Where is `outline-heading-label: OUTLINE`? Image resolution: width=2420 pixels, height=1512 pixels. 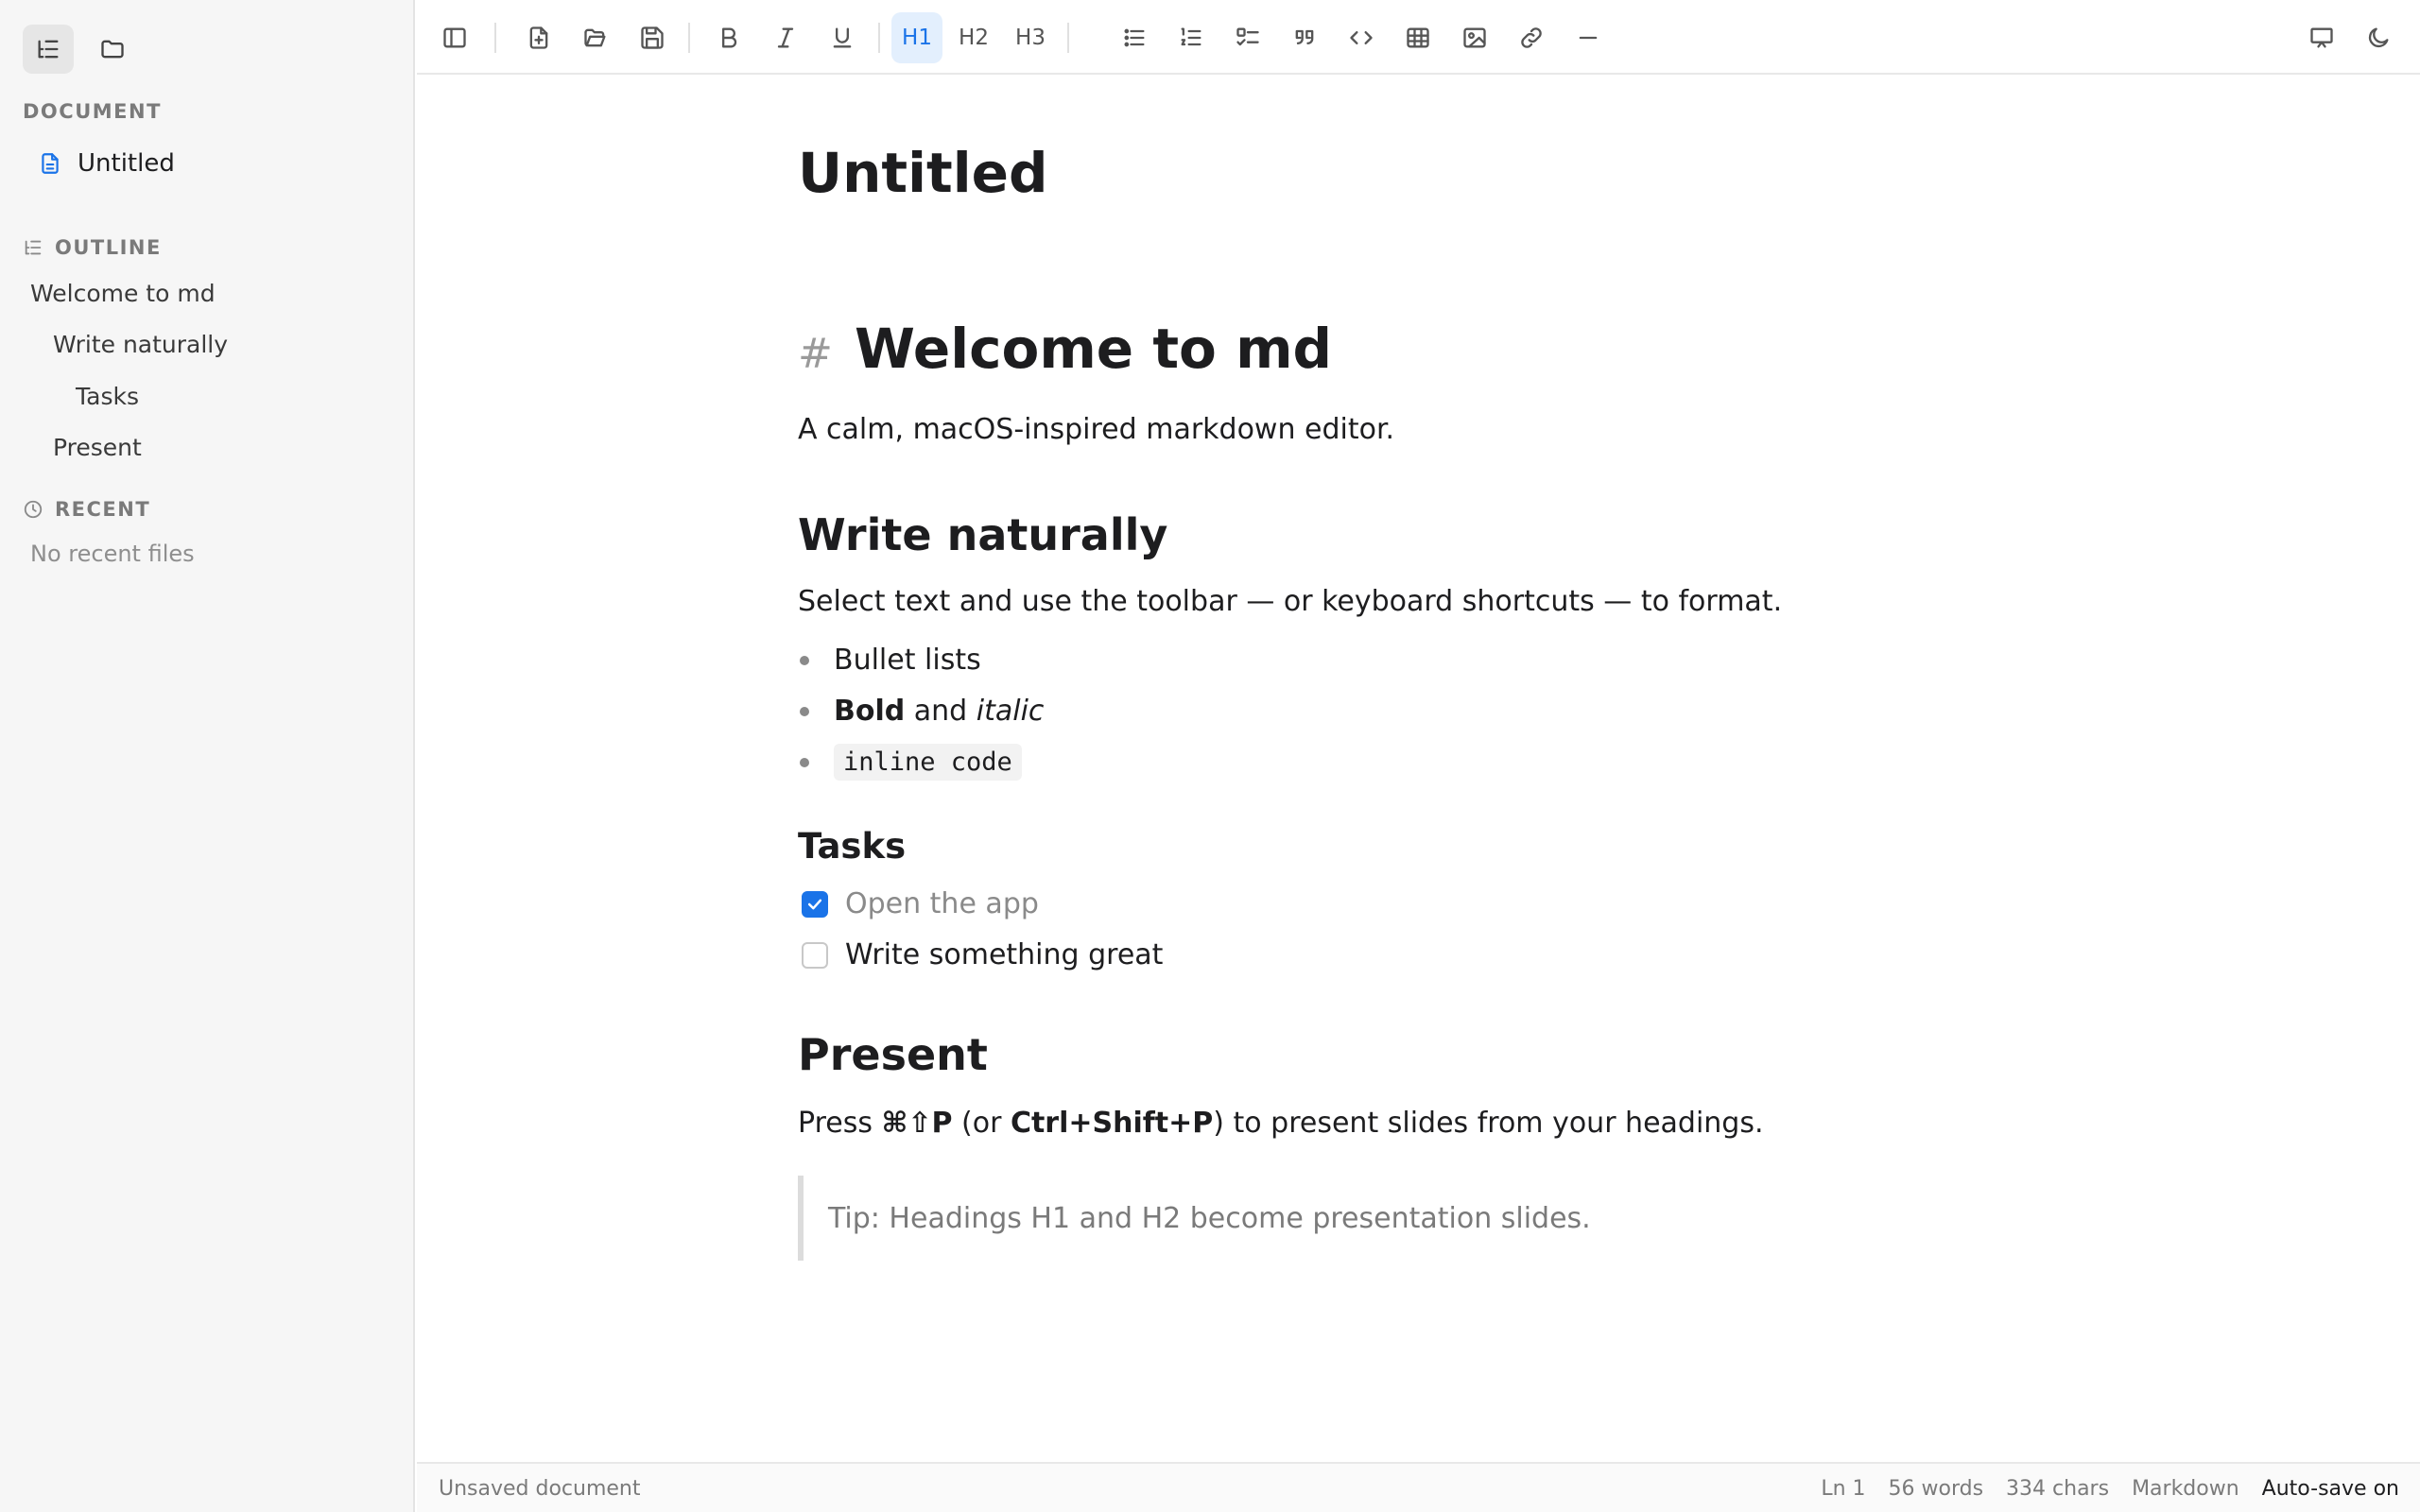 outline-heading-label: OUTLINE is located at coordinates (108, 247).